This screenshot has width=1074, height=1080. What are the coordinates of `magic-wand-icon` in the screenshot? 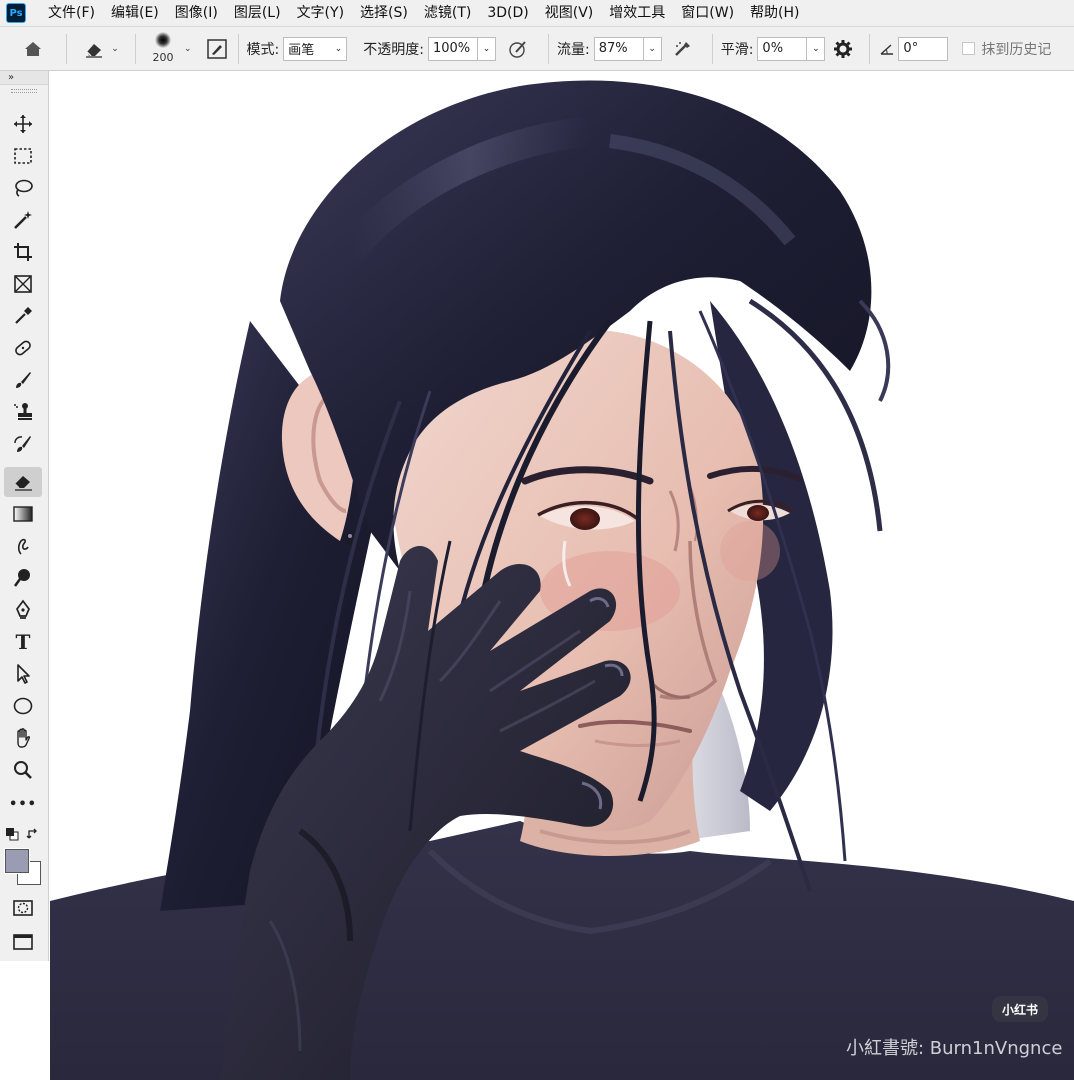 It's located at (23, 220).